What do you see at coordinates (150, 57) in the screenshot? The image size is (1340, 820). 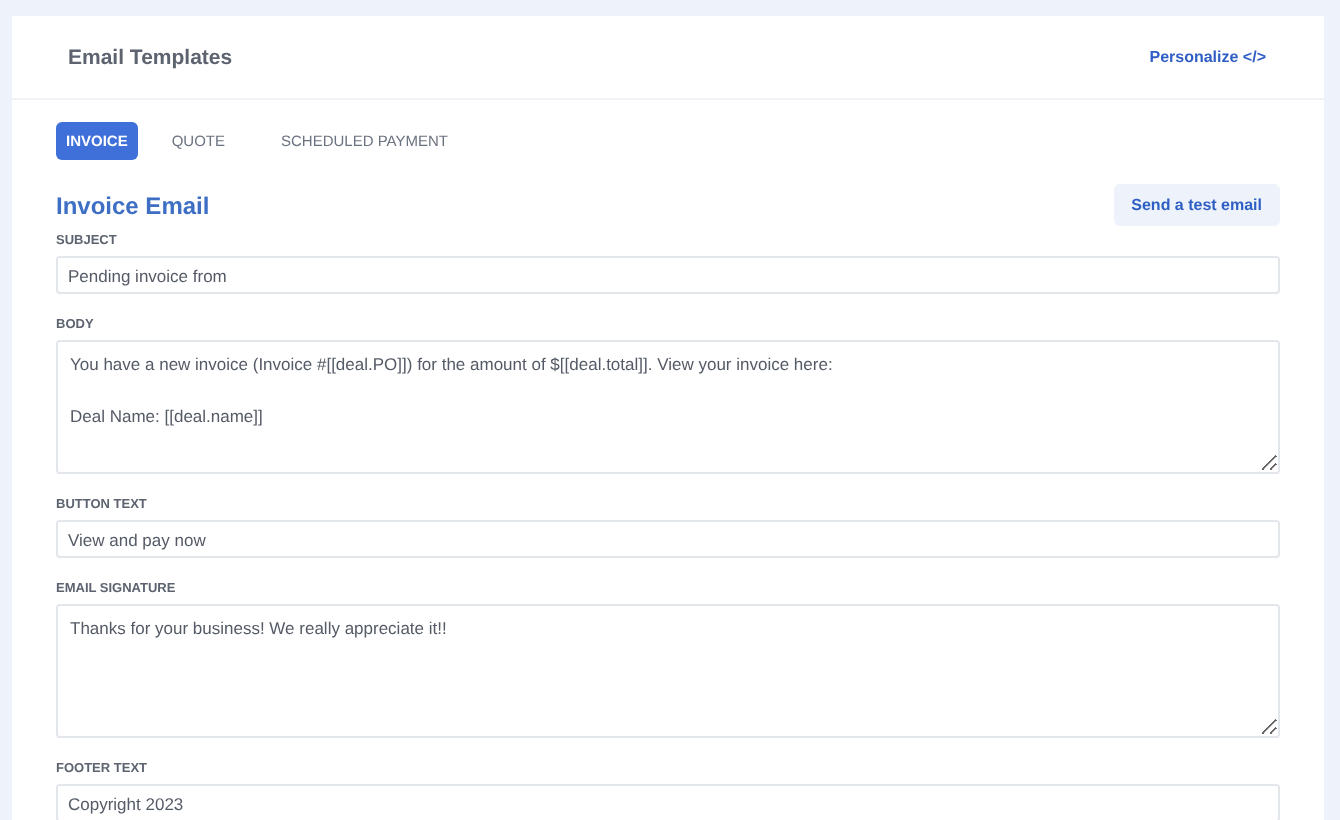 I see `page-title: Email Templates` at bounding box center [150, 57].